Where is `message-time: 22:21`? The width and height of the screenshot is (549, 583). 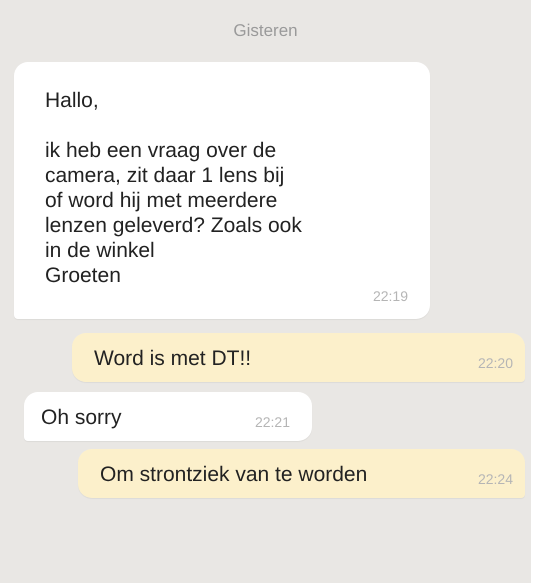 message-time: 22:21 is located at coordinates (272, 422).